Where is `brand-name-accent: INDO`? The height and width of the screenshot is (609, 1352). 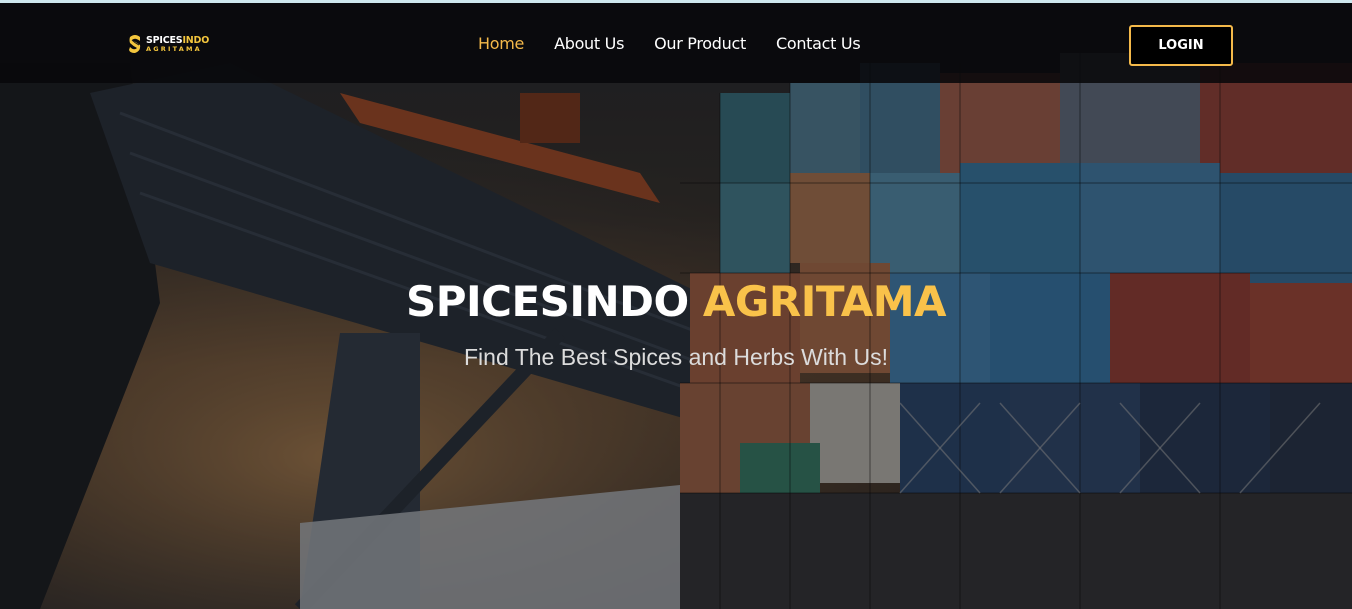
brand-name-accent: INDO is located at coordinates (196, 40).